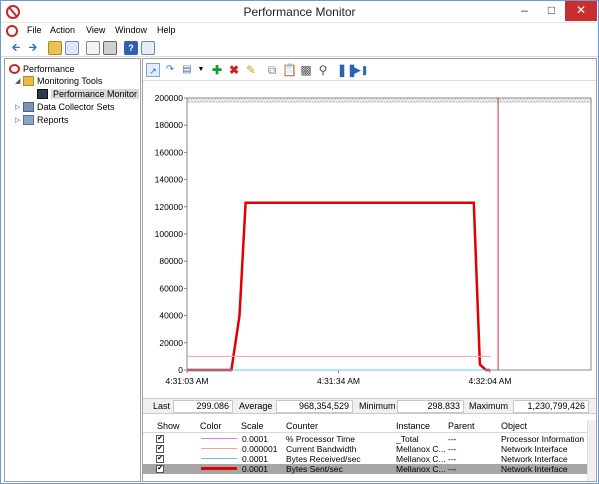 This screenshot has height=484, width=599. Describe the element at coordinates (55, 48) in the screenshot. I see `up-folder-icon` at that location.